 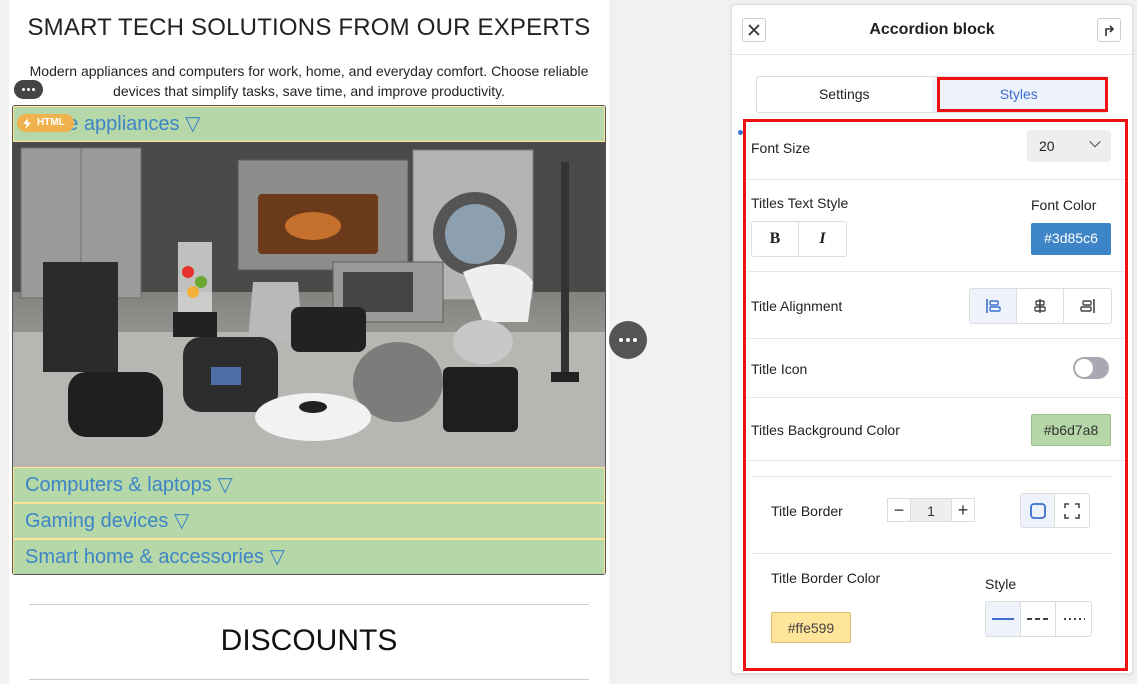 I want to click on panel-header: Accordion block, so click(x=932, y=30).